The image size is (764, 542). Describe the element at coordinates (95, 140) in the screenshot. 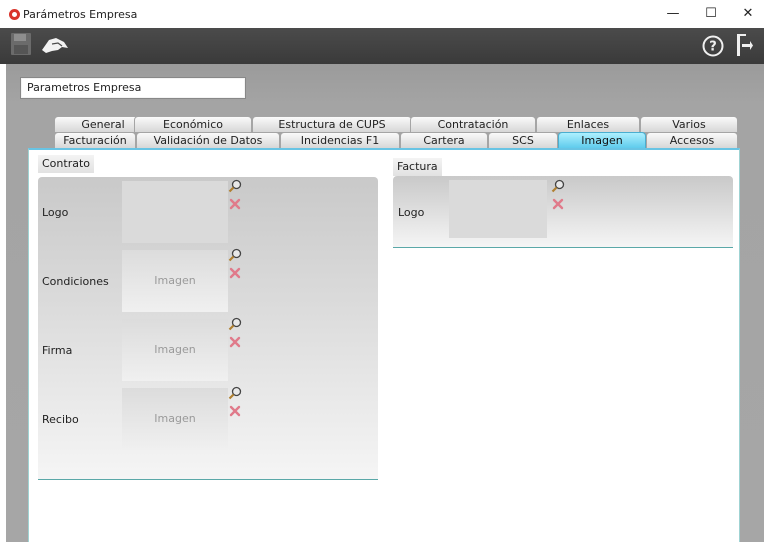

I see `tab-facturacion: Facturación` at that location.